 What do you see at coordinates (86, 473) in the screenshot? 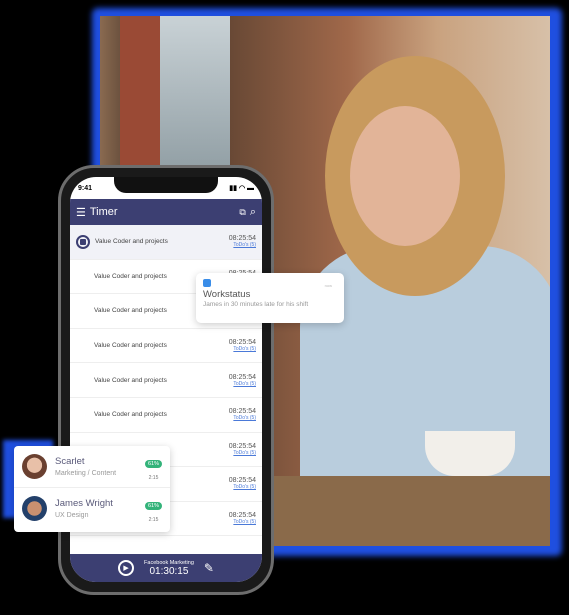
I see `person-role: Marketing / Content` at bounding box center [86, 473].